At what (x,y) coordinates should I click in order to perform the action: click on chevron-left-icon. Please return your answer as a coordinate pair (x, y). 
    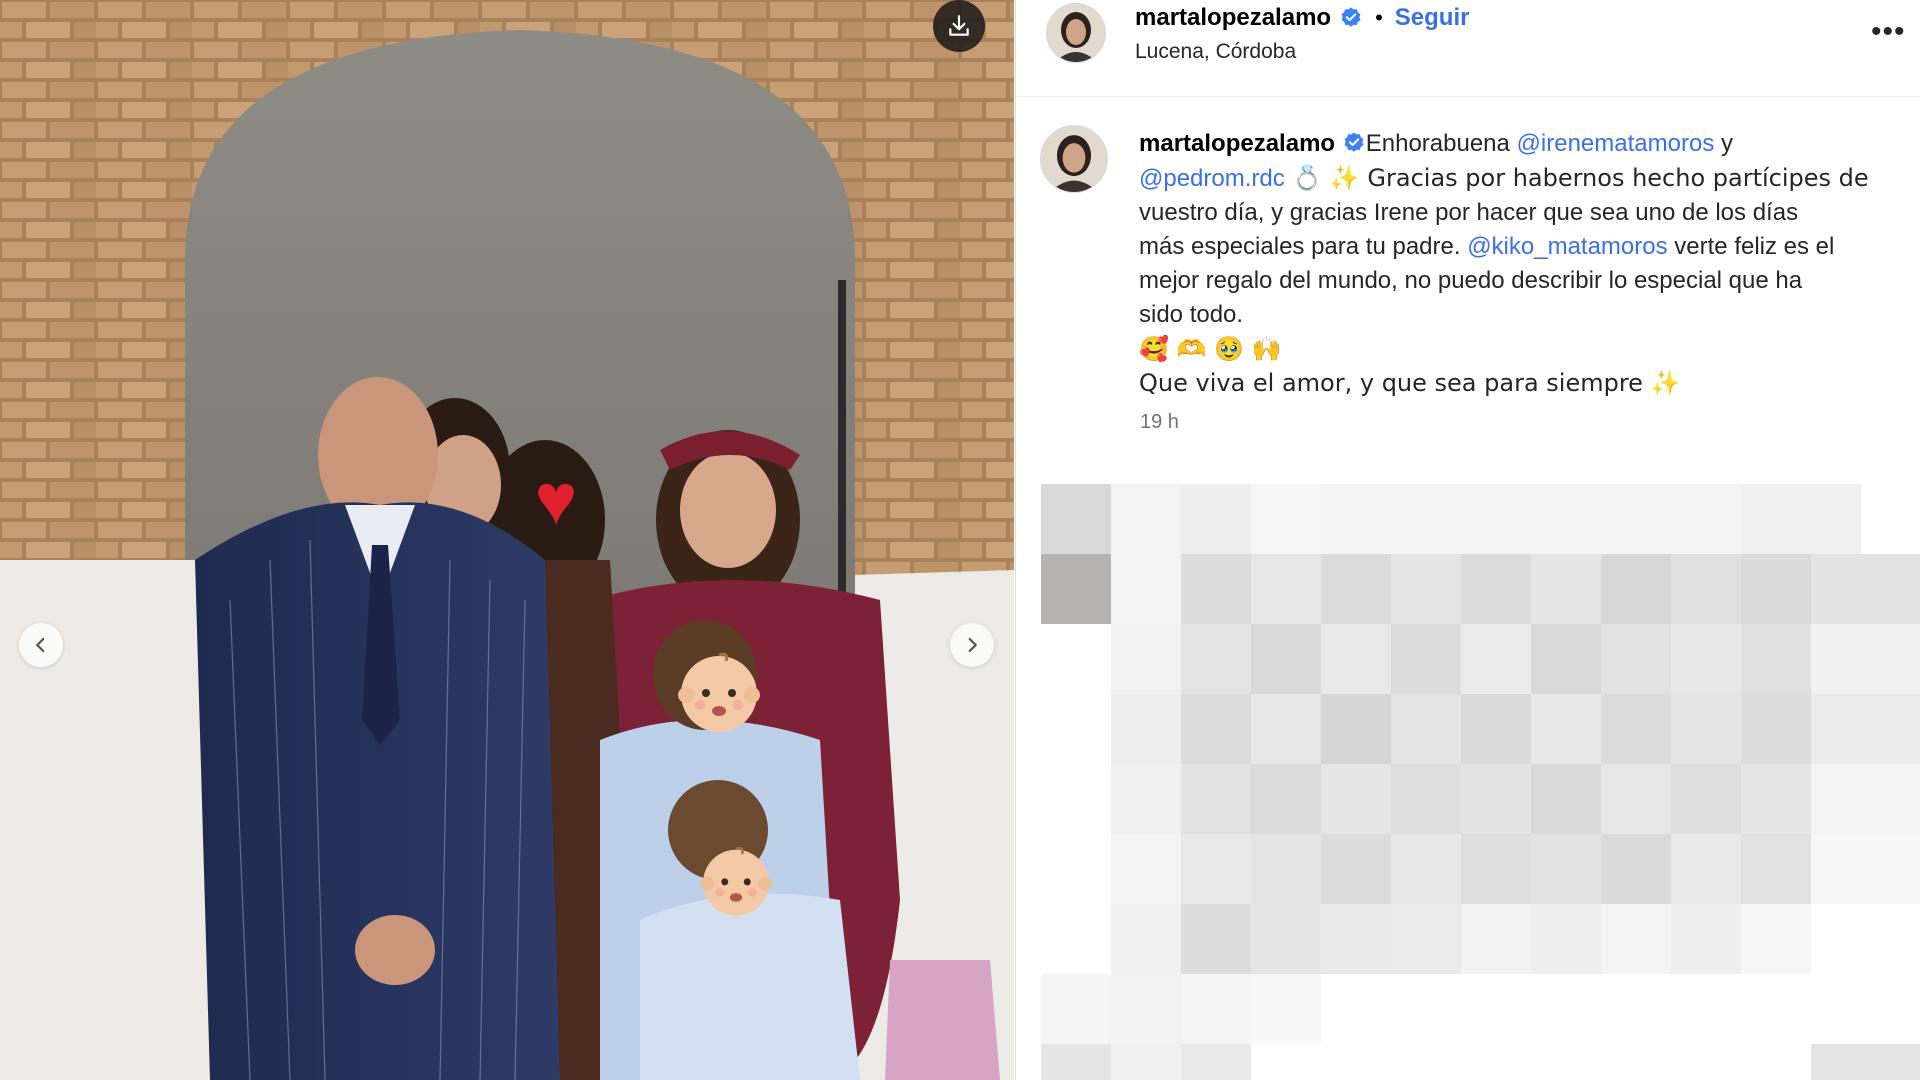
    Looking at the image, I should click on (40, 645).